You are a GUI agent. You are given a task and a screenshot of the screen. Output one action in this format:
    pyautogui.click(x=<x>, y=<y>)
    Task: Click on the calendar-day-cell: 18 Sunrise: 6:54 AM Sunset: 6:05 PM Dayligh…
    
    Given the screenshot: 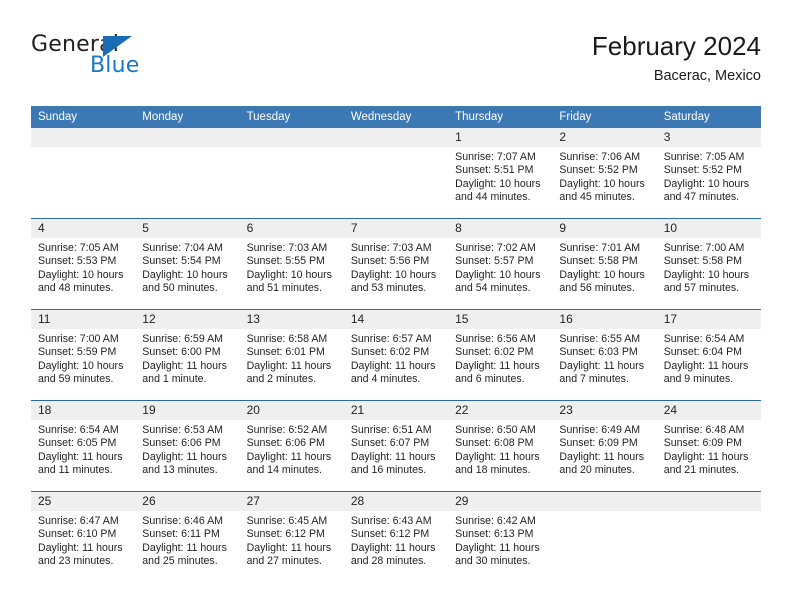 What is the action you would take?
    pyautogui.click(x=83, y=446)
    